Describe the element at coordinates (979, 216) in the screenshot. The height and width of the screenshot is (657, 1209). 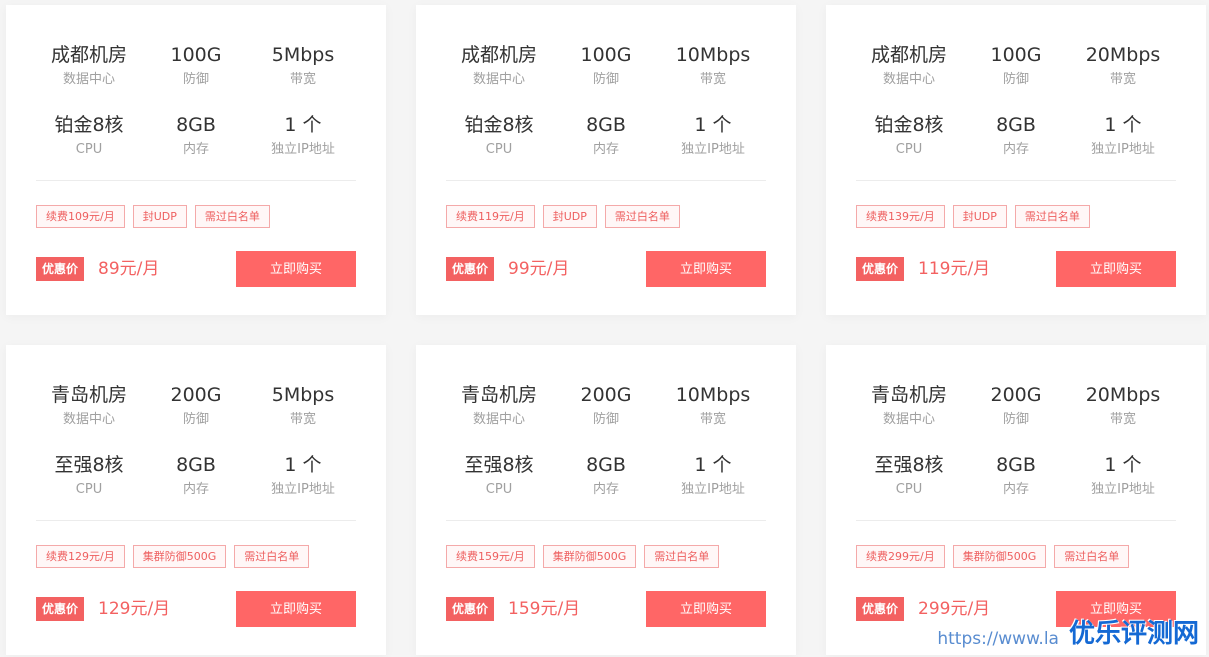
I see `tag-feature: 封UDP` at that location.